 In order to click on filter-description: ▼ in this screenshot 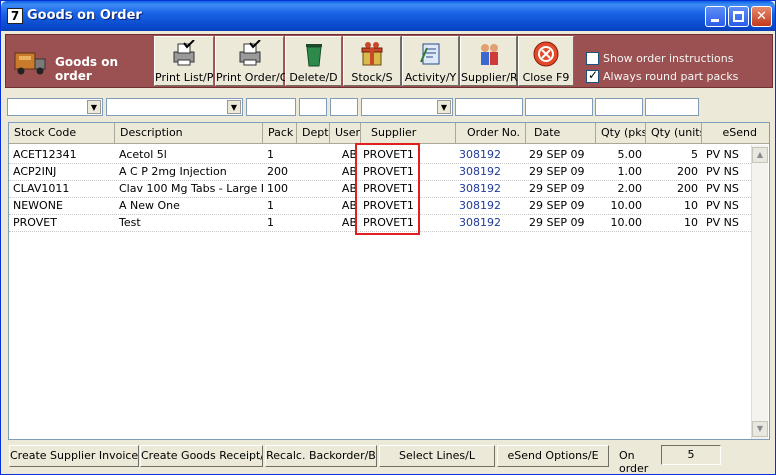, I will do `click(174, 107)`.